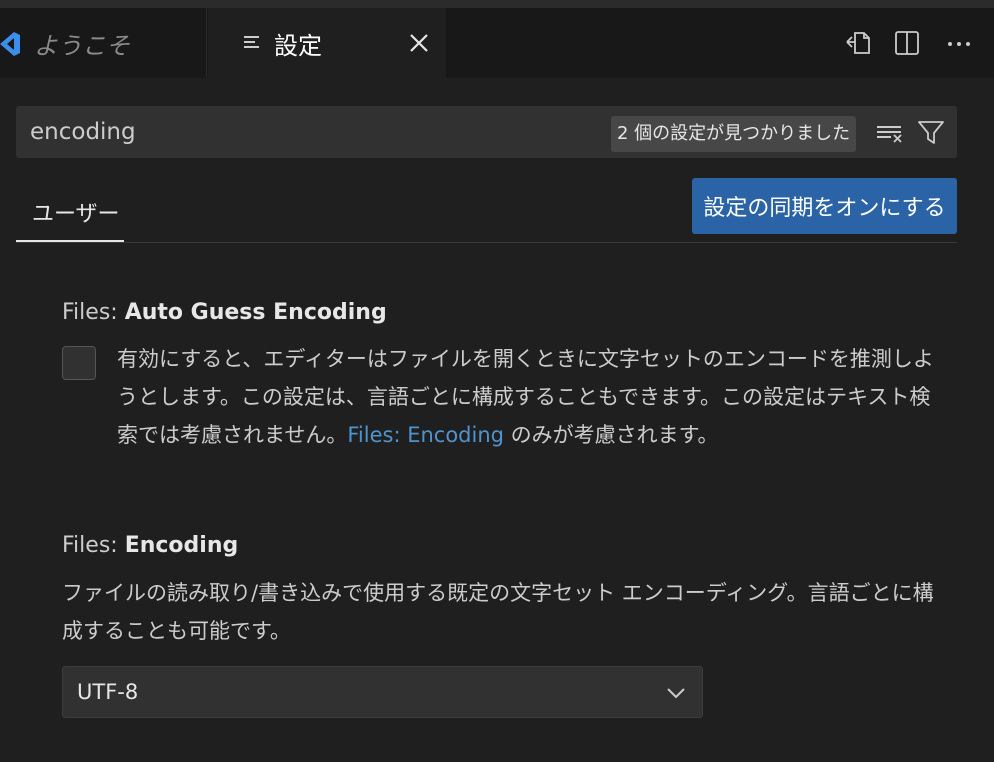 The width and height of the screenshot is (994, 762). I want to click on auto-guess-encoding-checkbox, so click(79, 363).